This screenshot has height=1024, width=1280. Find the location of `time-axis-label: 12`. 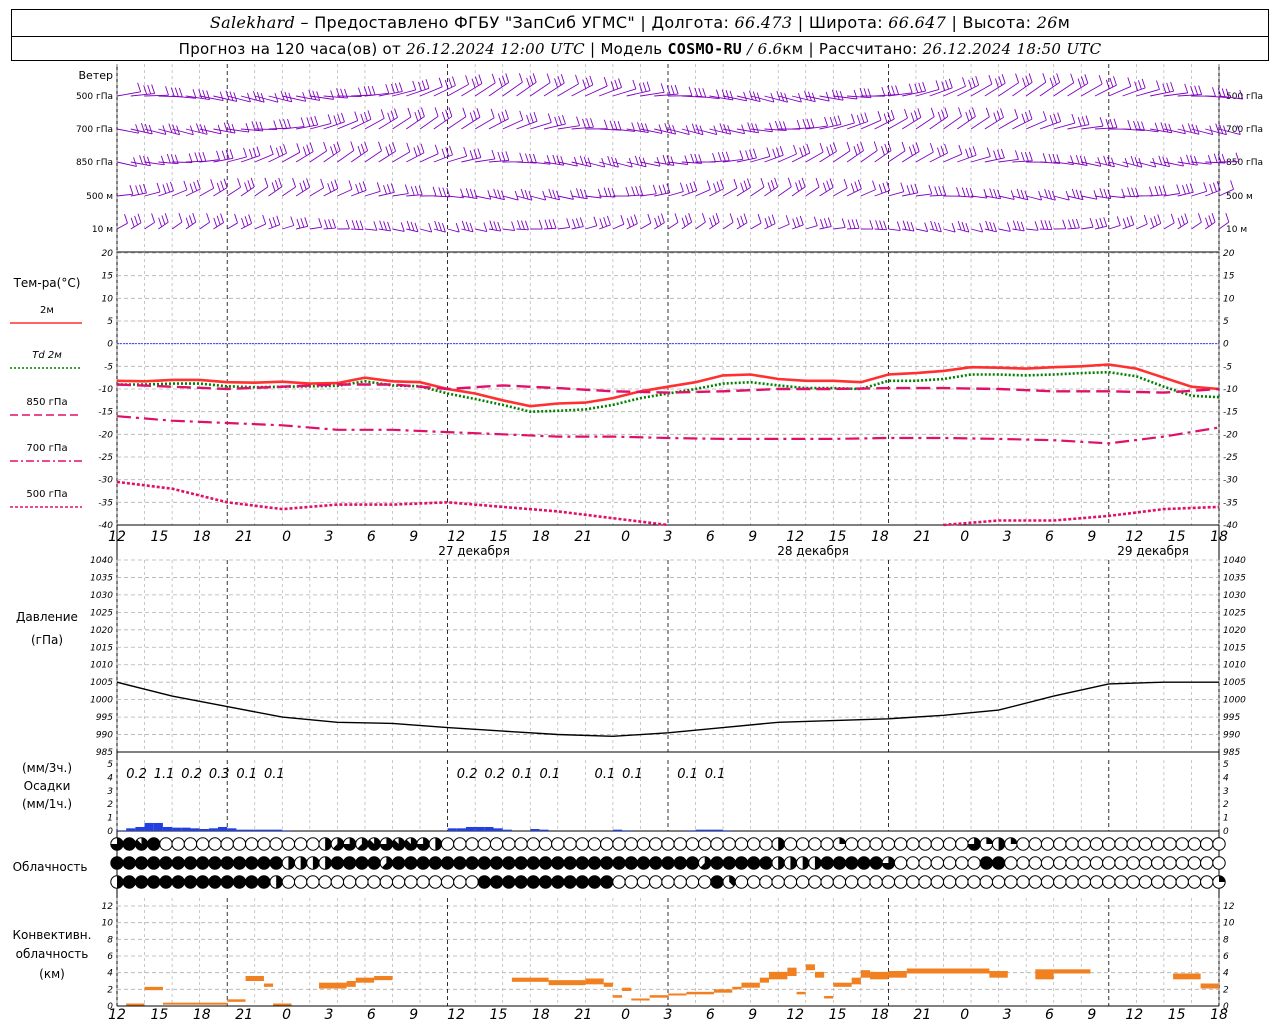

time-axis-label: 12 is located at coordinates (456, 537).